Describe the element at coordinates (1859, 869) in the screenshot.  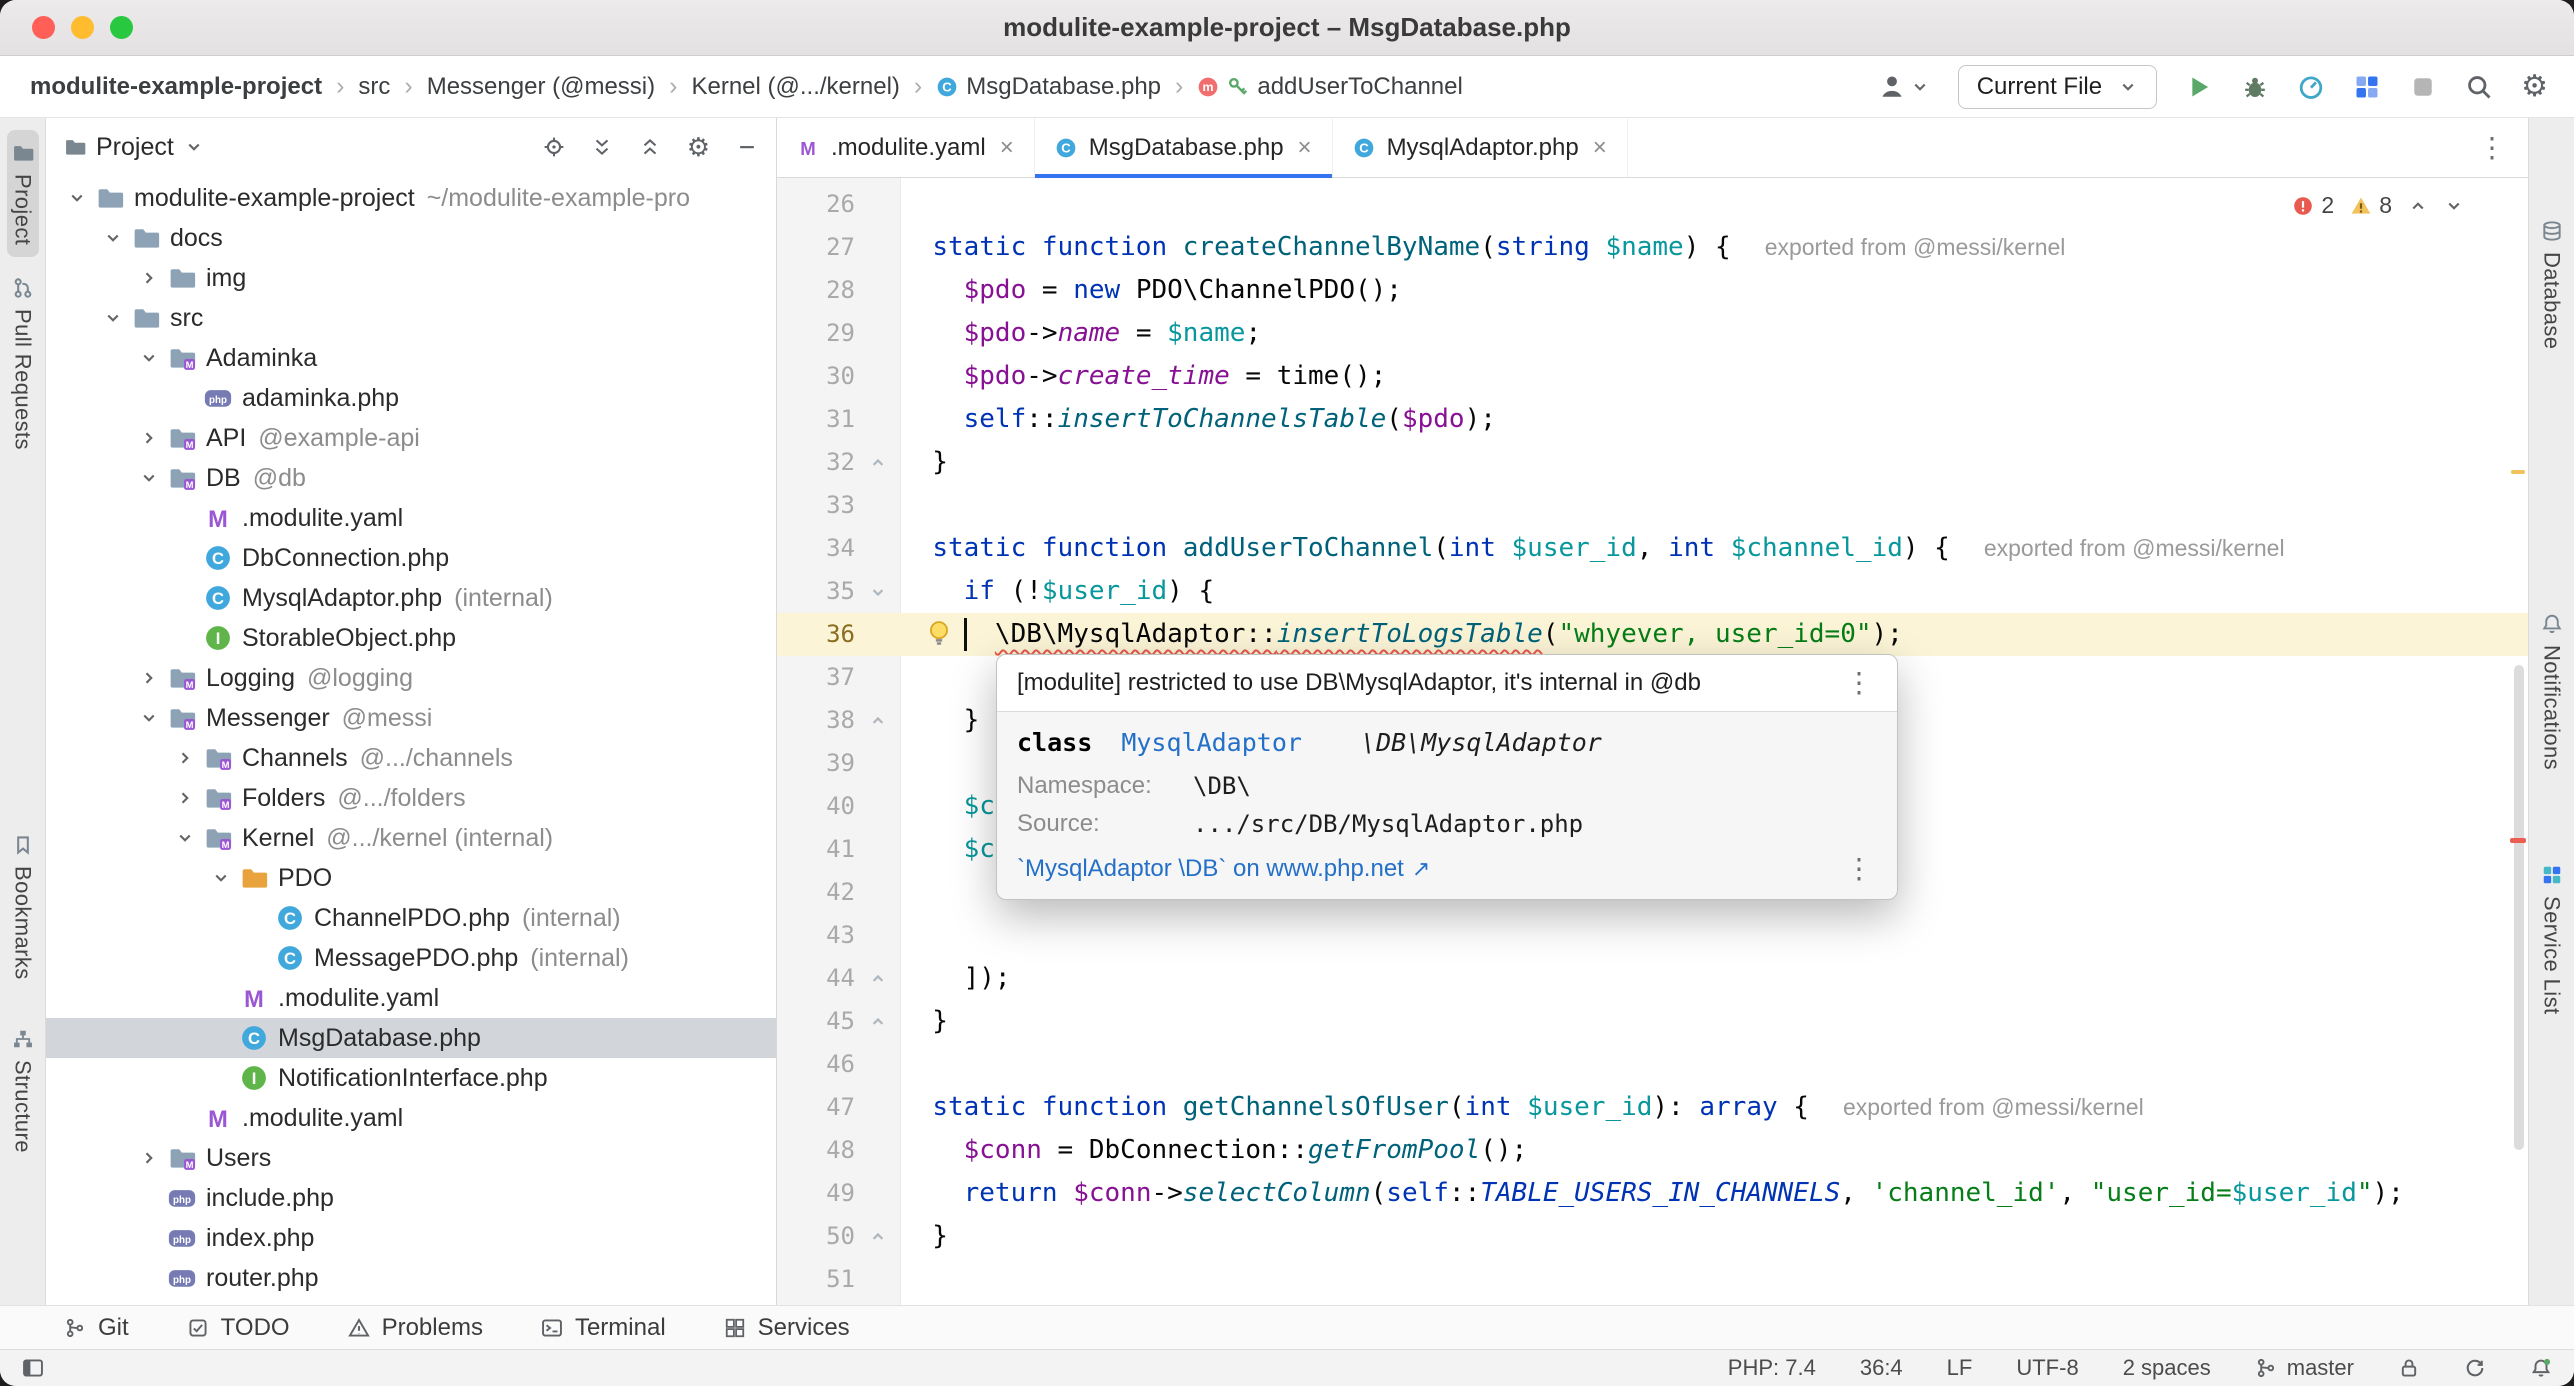
I see `link-more-options-icon: ⋮` at that location.